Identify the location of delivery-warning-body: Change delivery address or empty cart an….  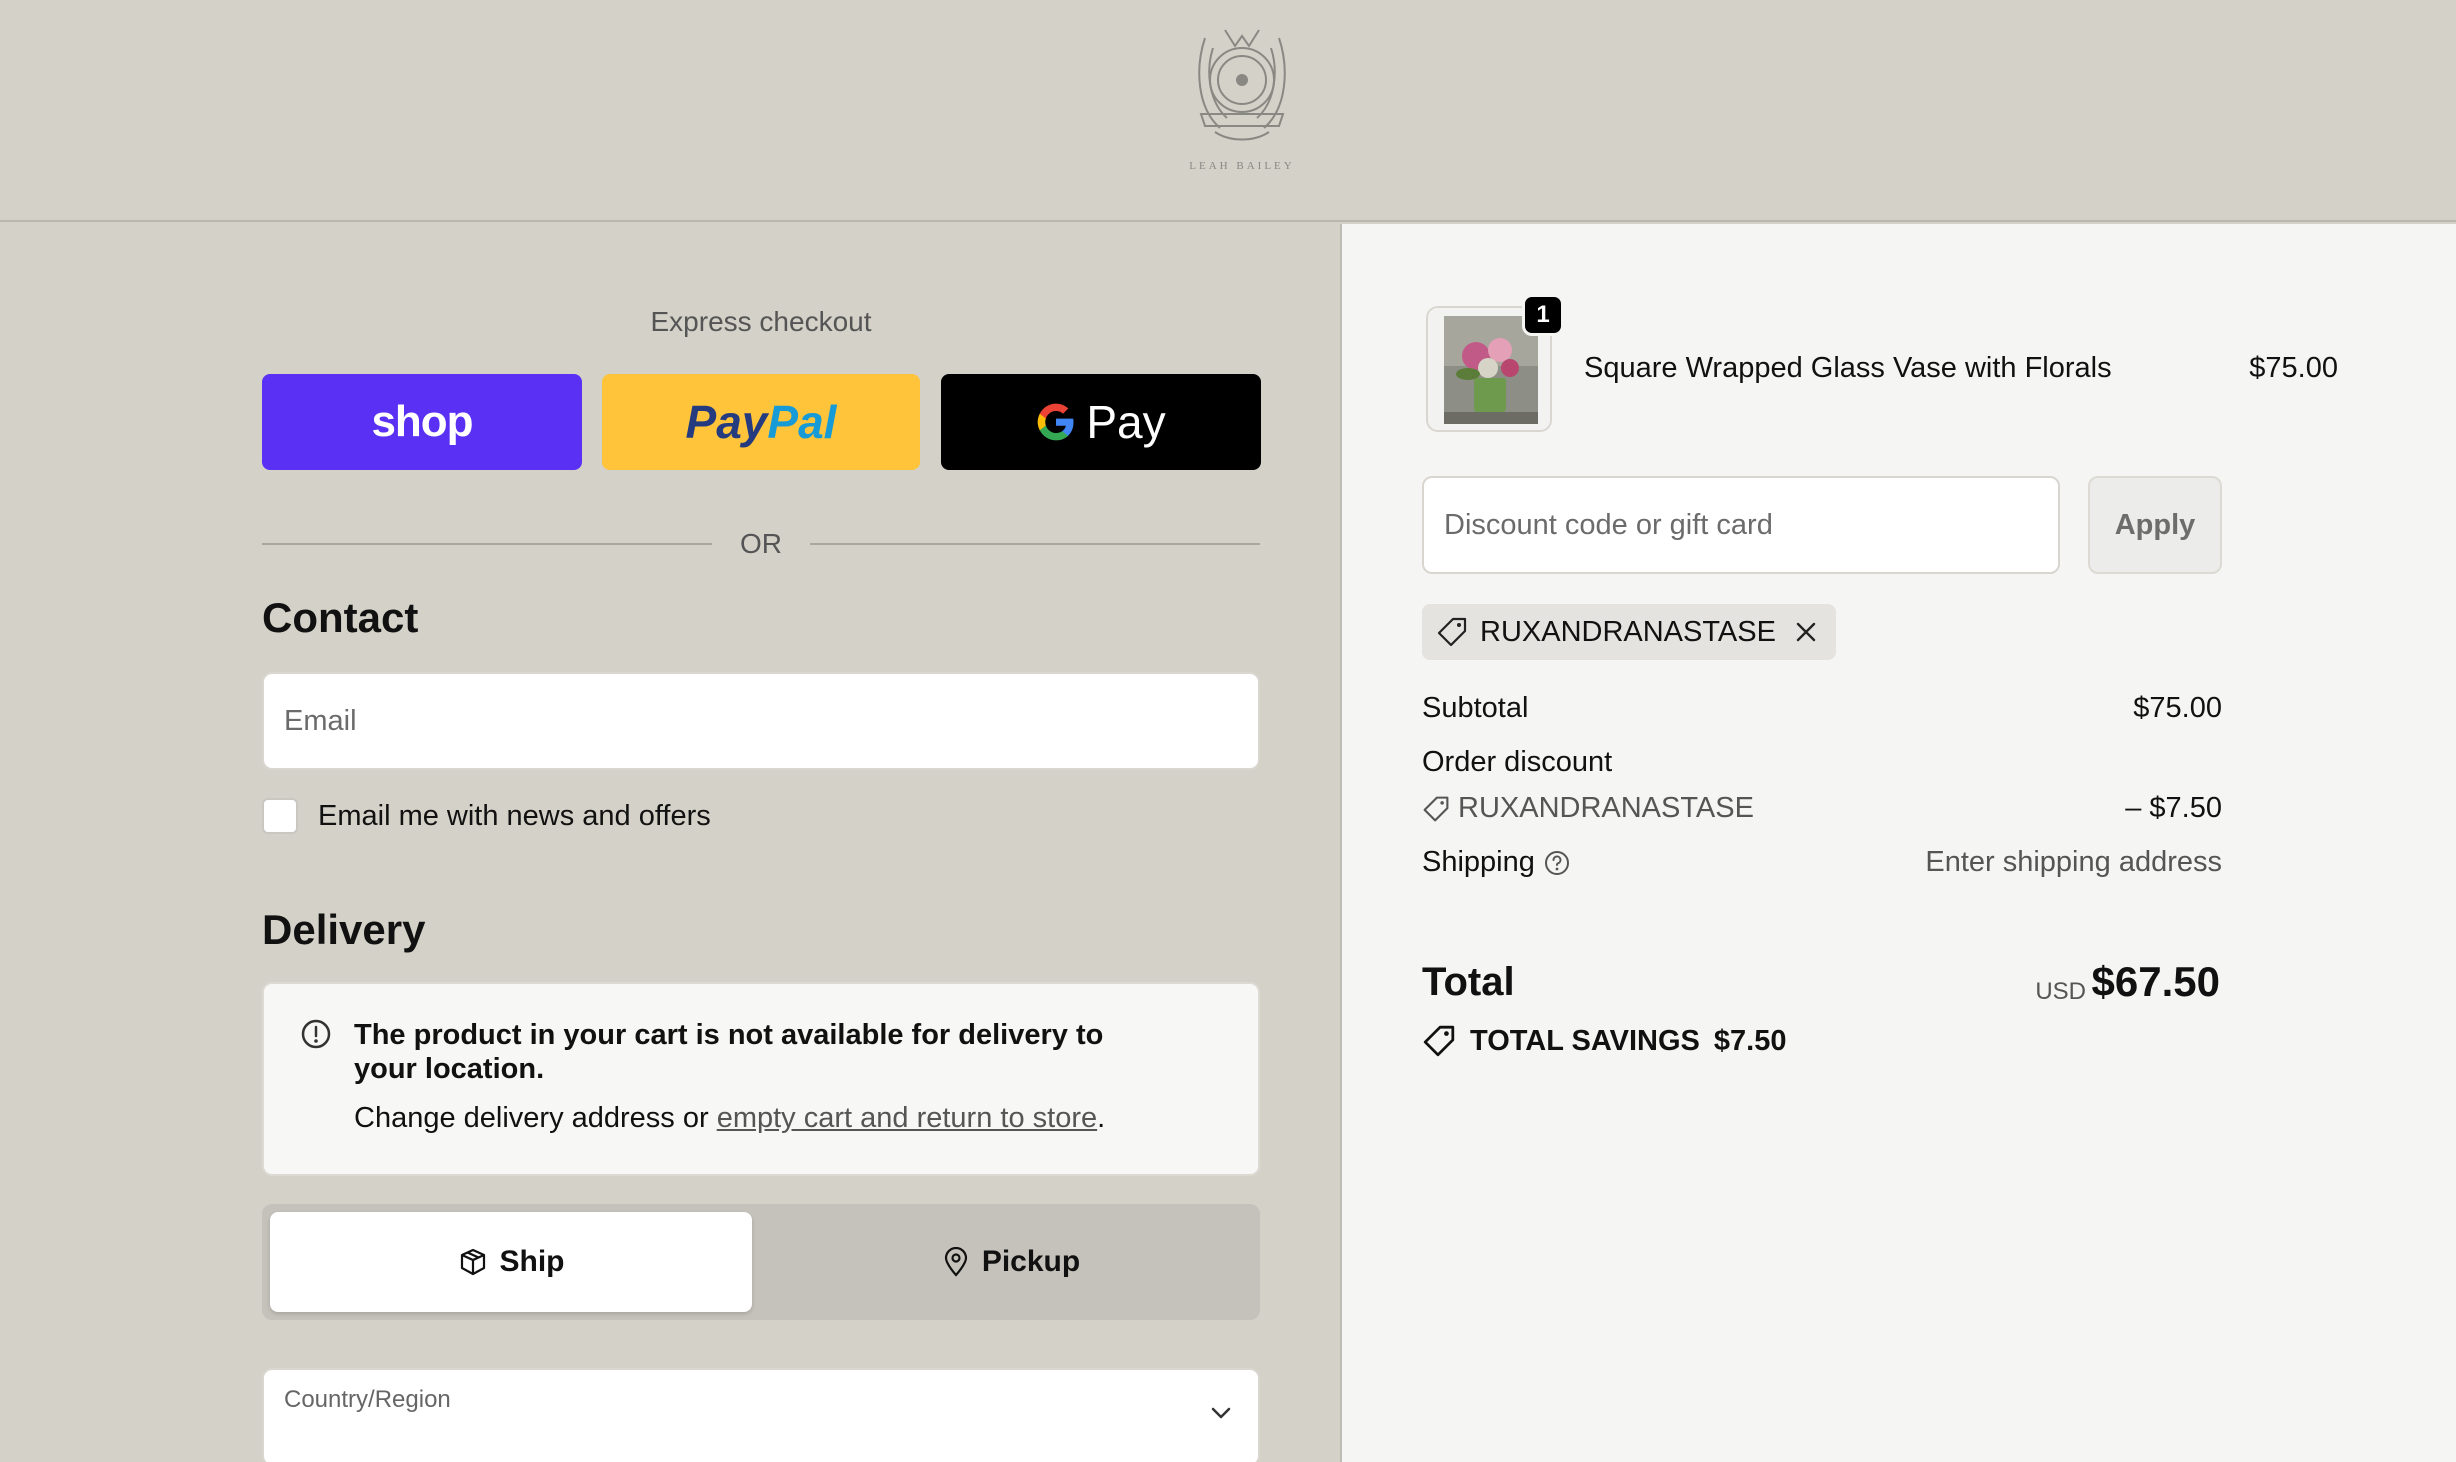
(729, 1118).